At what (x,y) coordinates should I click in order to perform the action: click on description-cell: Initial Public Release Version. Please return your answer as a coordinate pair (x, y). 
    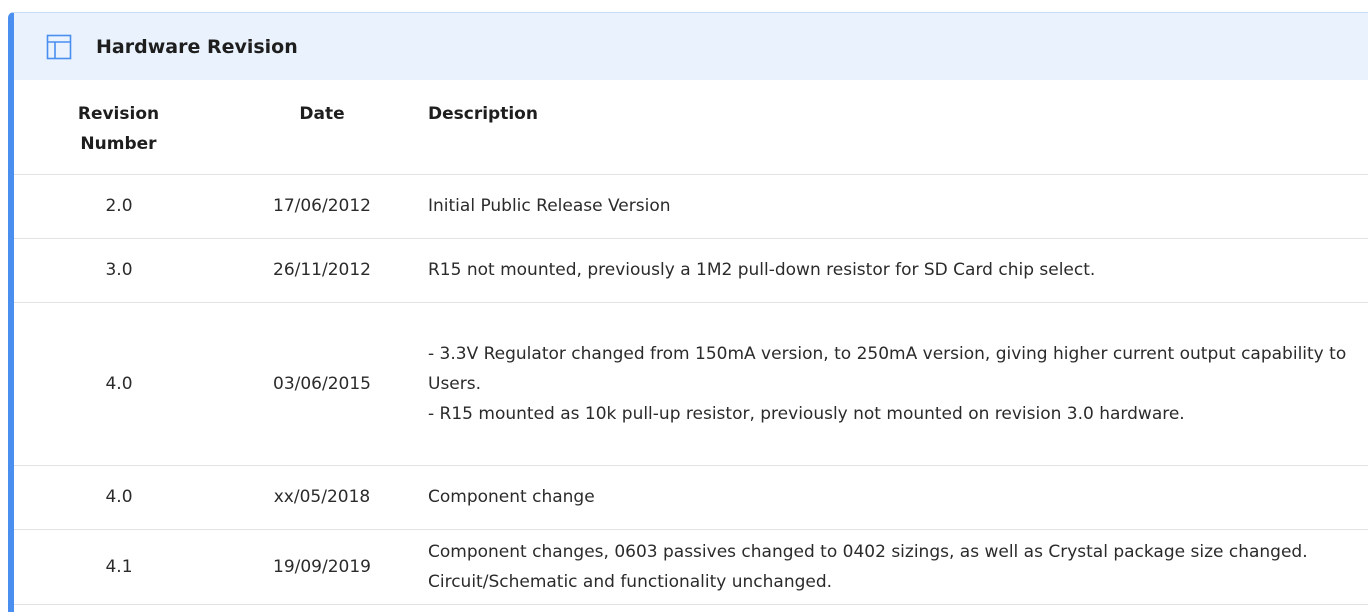
    Looking at the image, I should click on (894, 206).